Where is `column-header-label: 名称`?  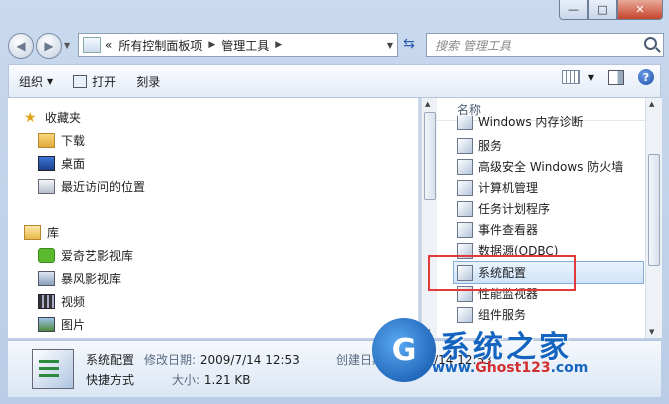
column-header-label: 名称 is located at coordinates (469, 109).